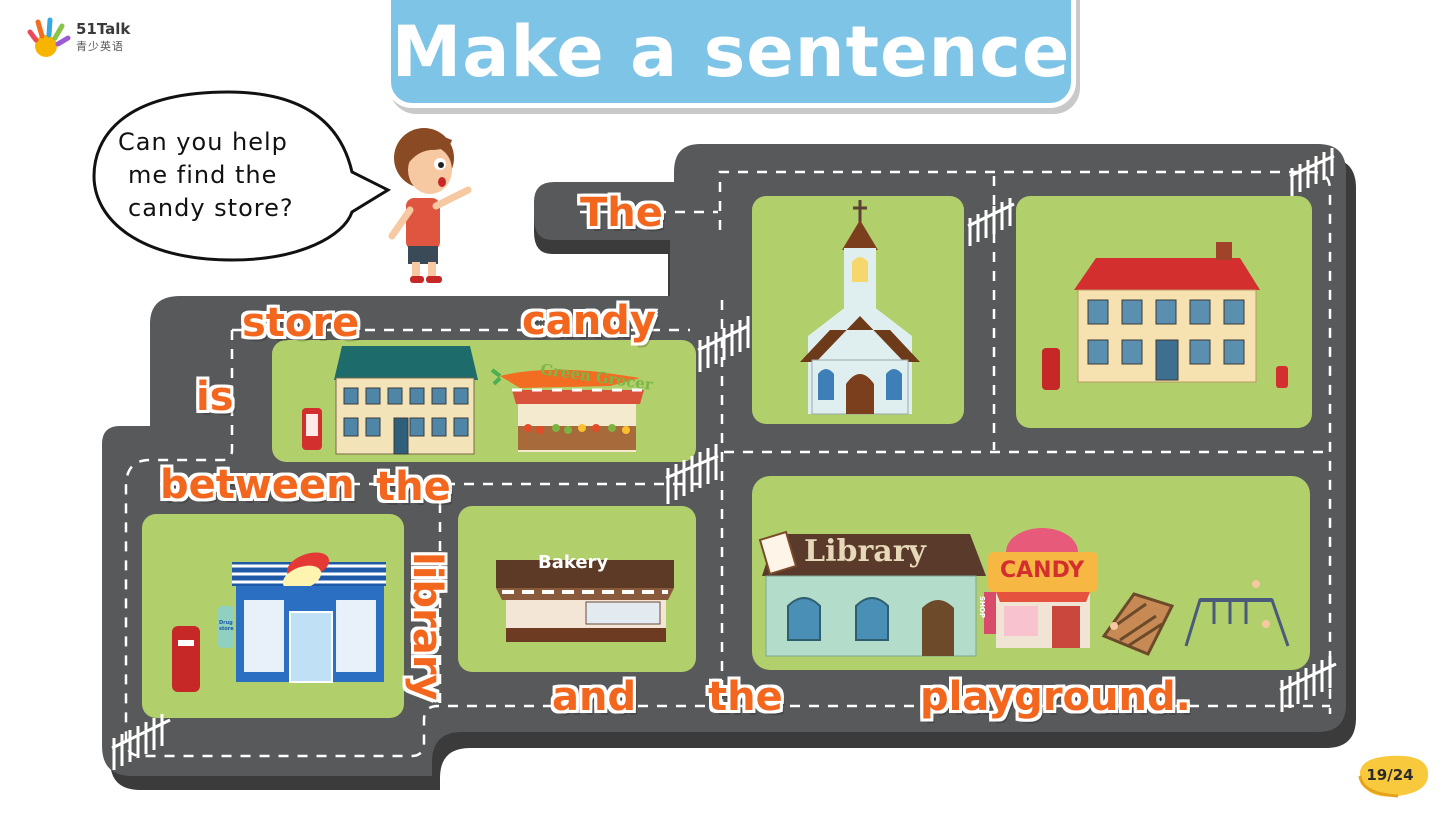  I want to click on page-indicator: 19/24, so click(1390, 775).